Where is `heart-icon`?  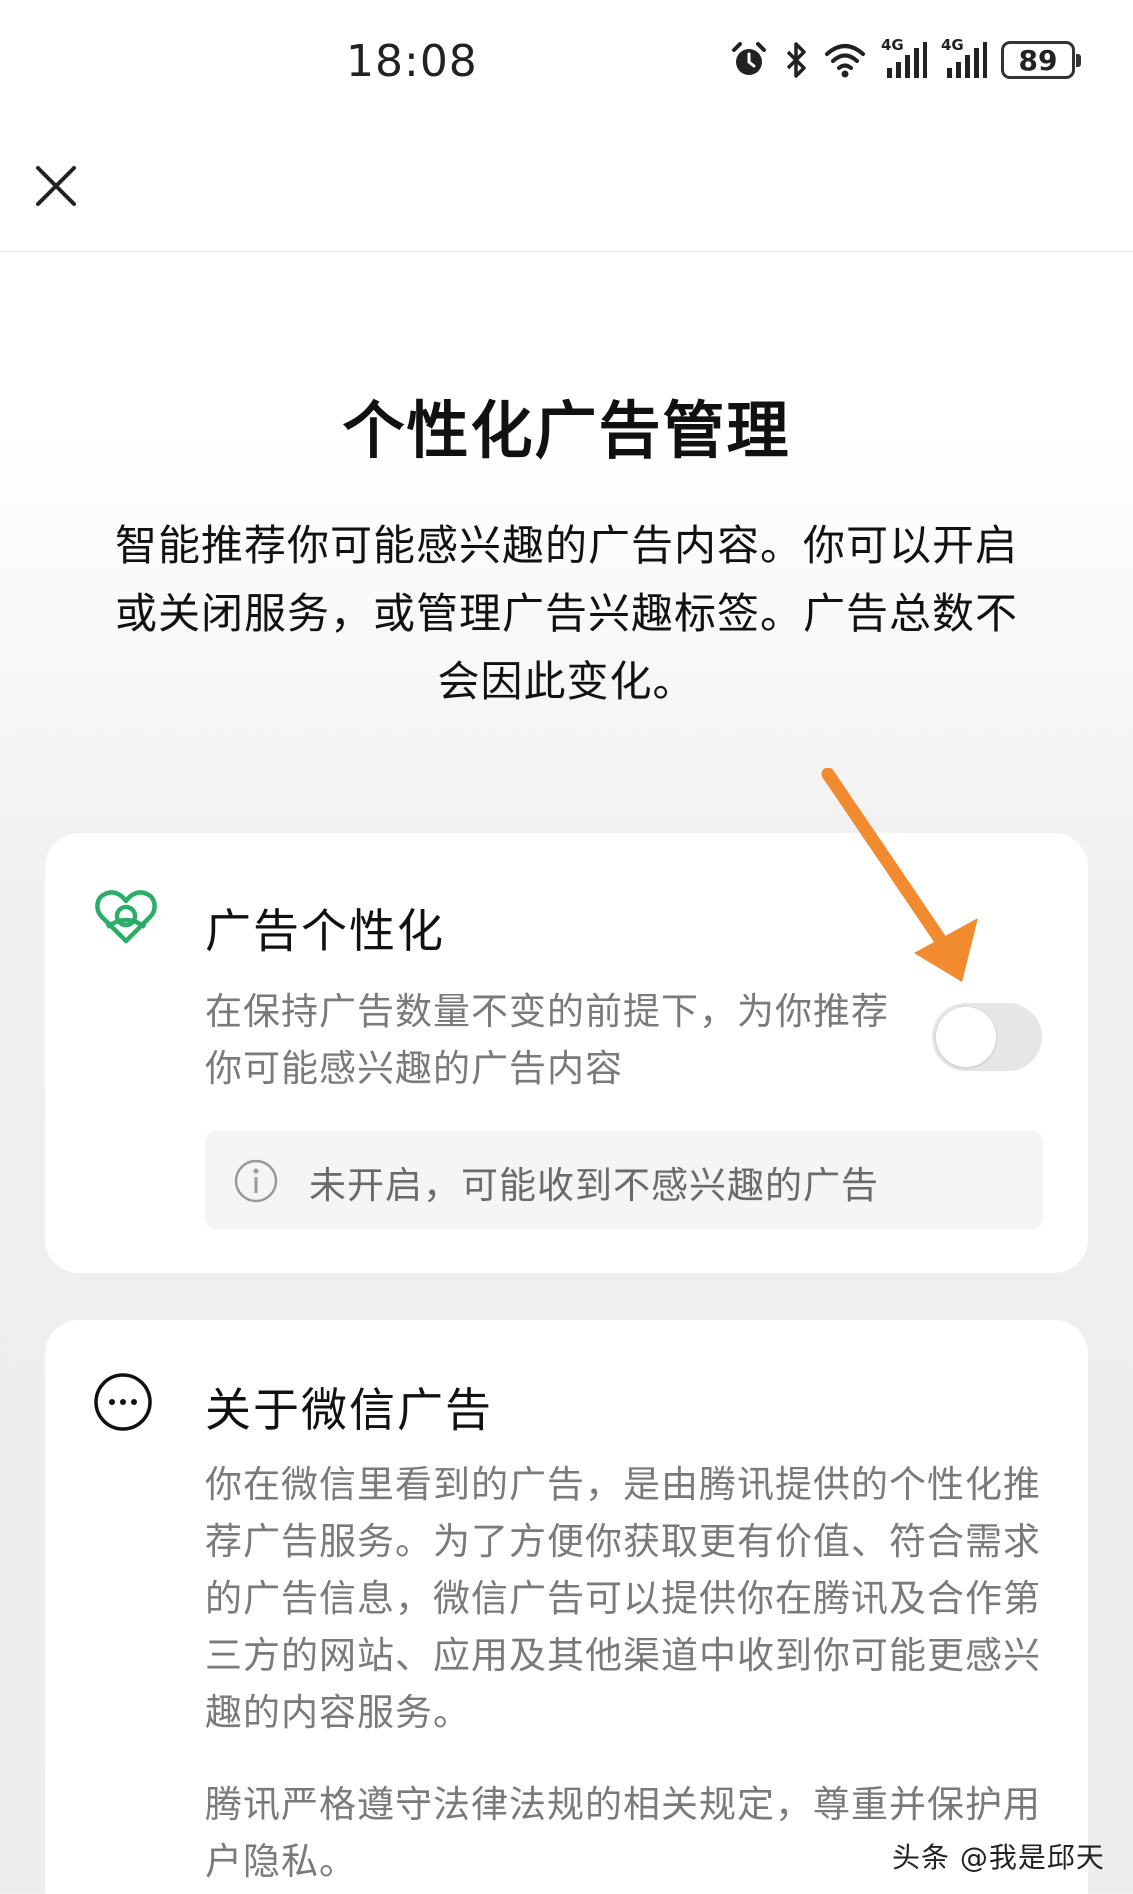 heart-icon is located at coordinates (126, 917).